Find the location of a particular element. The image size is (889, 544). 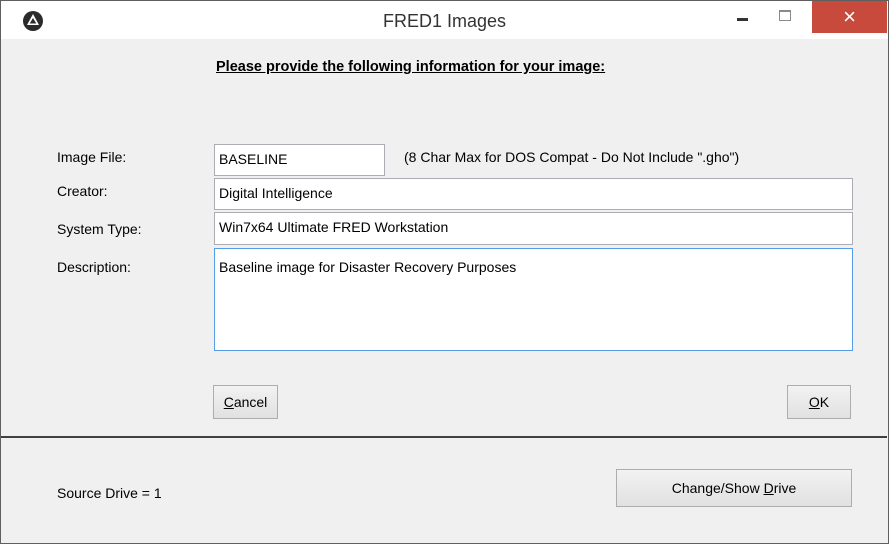

system-type-input: Win7x64 Ultimate FRED Workstation is located at coordinates (533, 228).